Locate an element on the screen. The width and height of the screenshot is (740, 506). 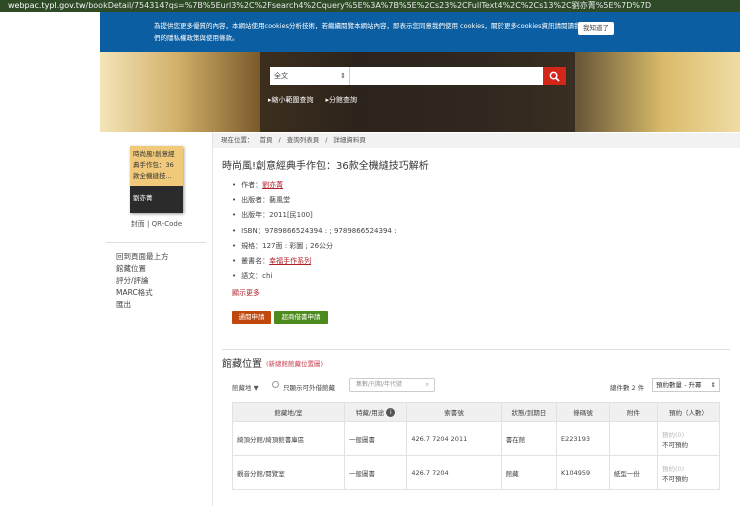
sort-select: 預約數量 - 升冪 ⇕ is located at coordinates (686, 385).